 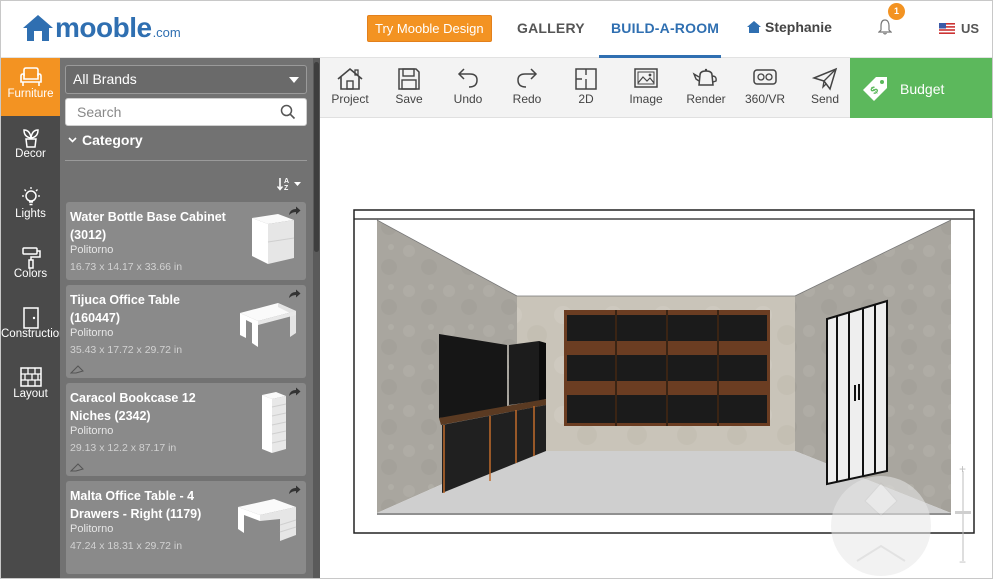 What do you see at coordinates (316, 318) in the screenshot?
I see `panel-scrollbar` at bounding box center [316, 318].